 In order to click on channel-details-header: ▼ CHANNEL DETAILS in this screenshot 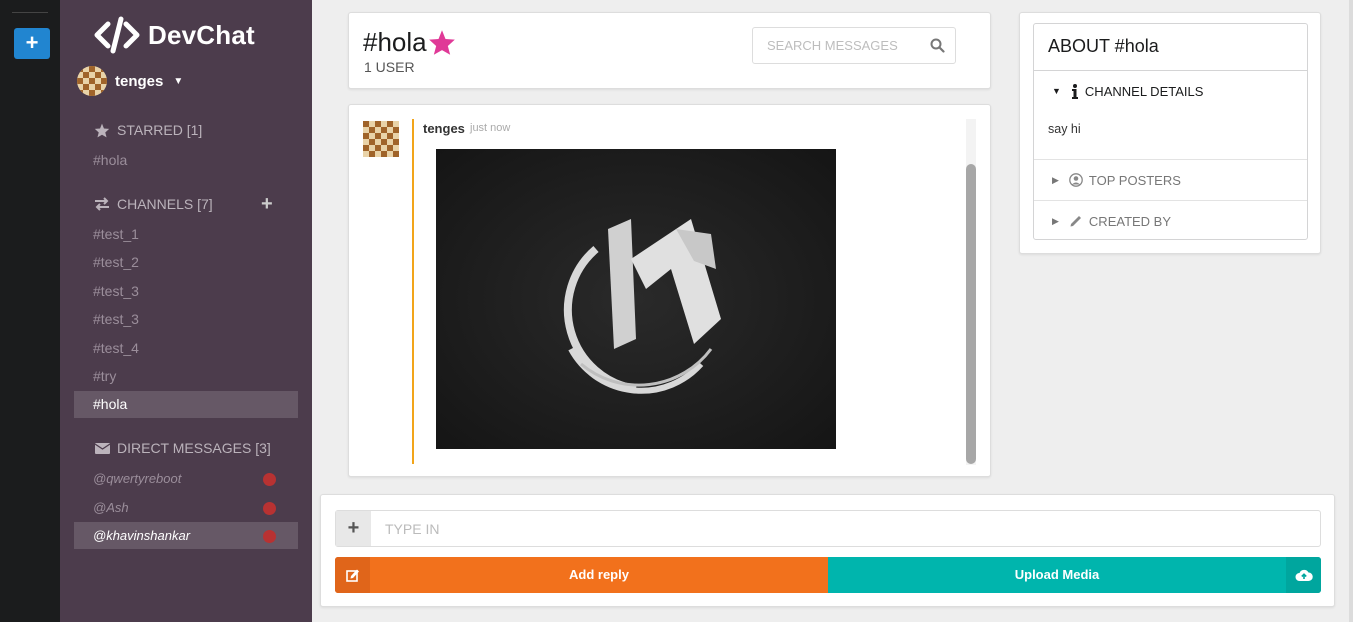, I will do `click(1170, 91)`.